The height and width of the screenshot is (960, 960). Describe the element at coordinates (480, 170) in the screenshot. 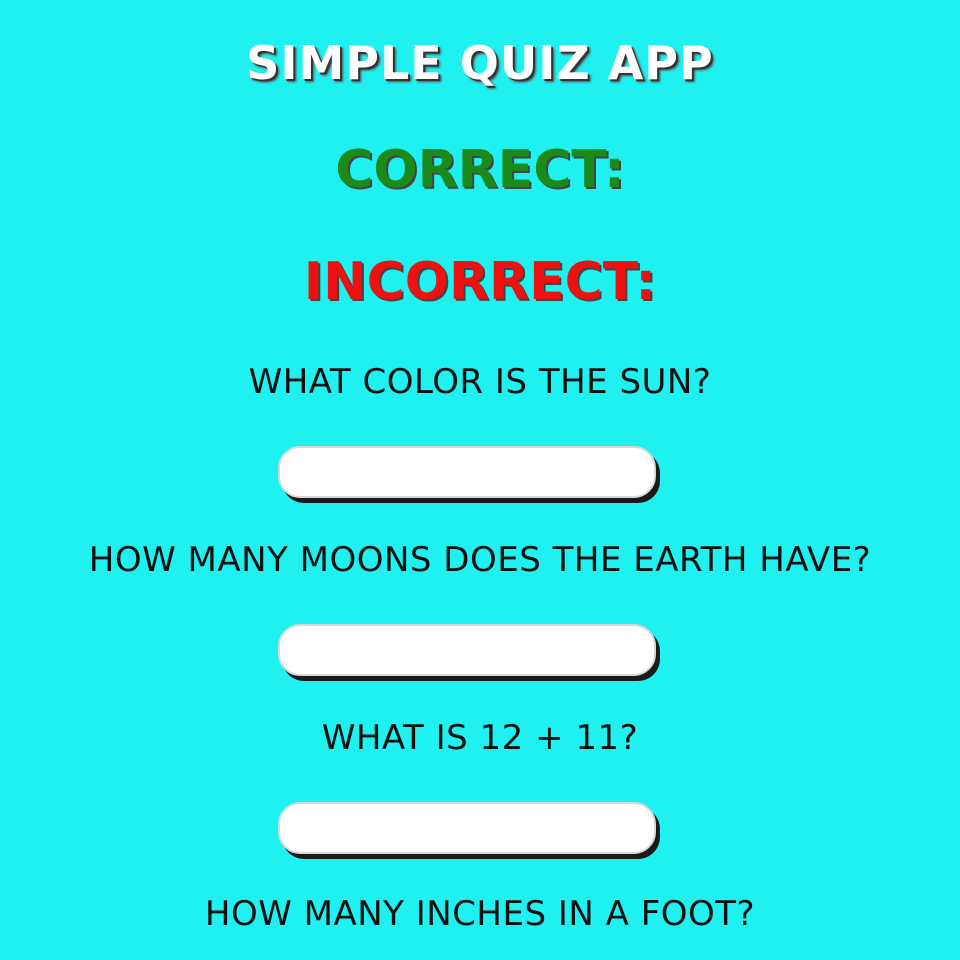

I see `correct-score: CORRECT:` at that location.